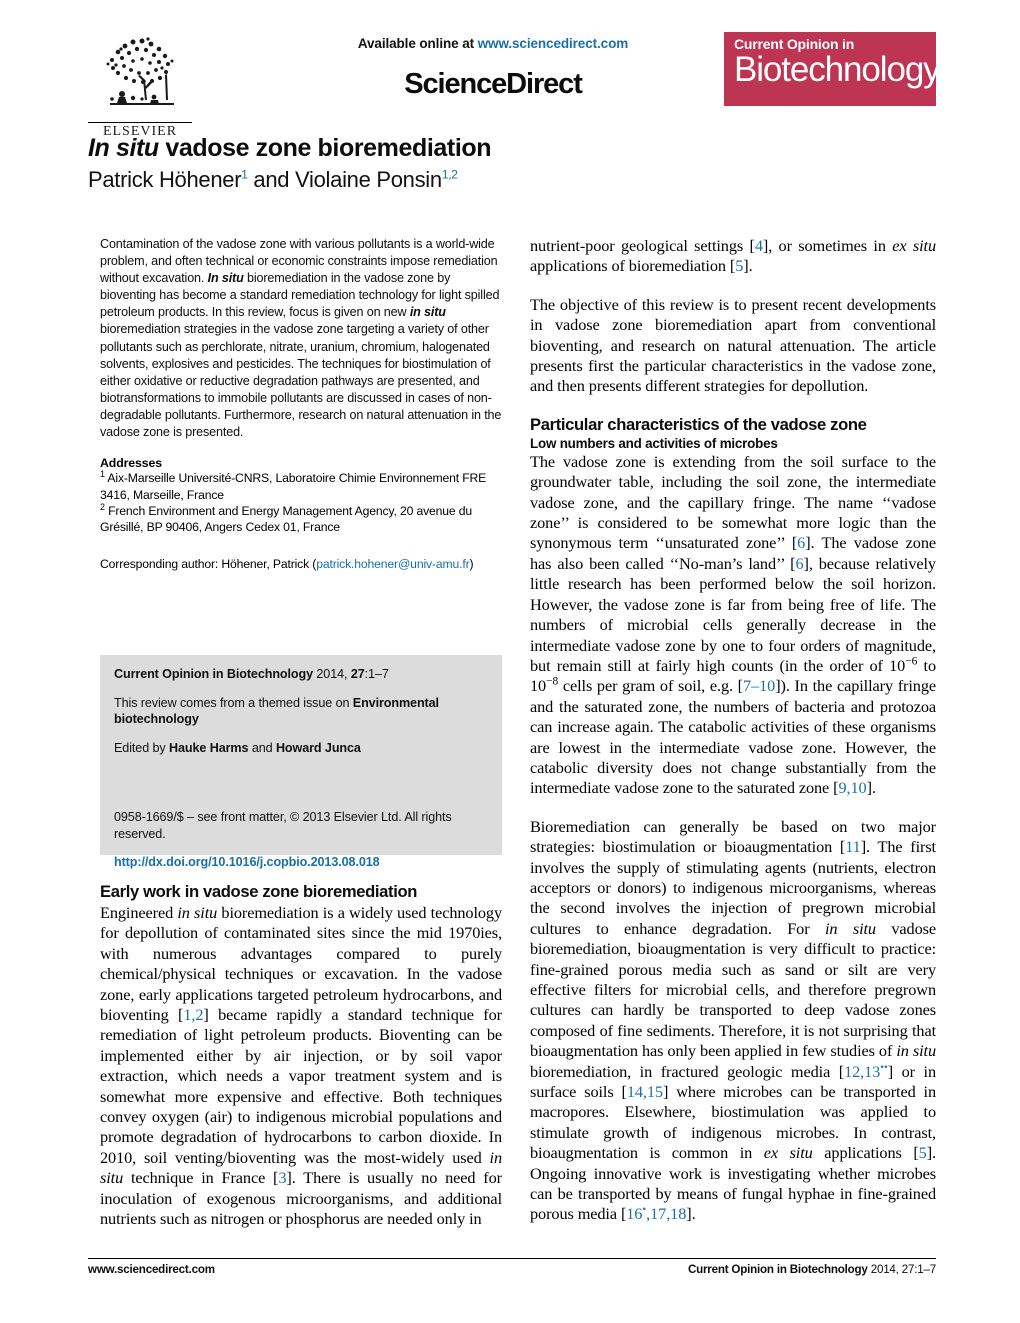  Describe the element at coordinates (197, 912) in the screenshot. I see `ew-italic-1: in situ` at that location.